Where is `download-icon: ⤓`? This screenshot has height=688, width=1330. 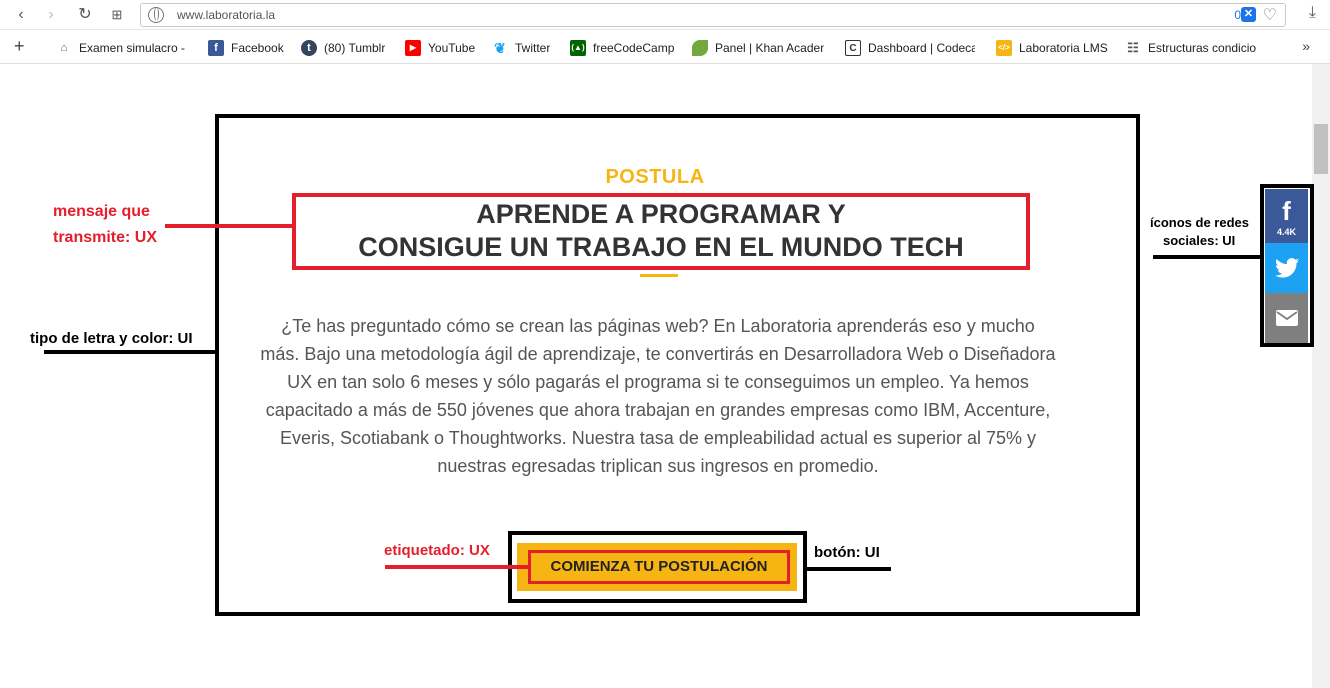 download-icon: ⤓ is located at coordinates (1312, 13).